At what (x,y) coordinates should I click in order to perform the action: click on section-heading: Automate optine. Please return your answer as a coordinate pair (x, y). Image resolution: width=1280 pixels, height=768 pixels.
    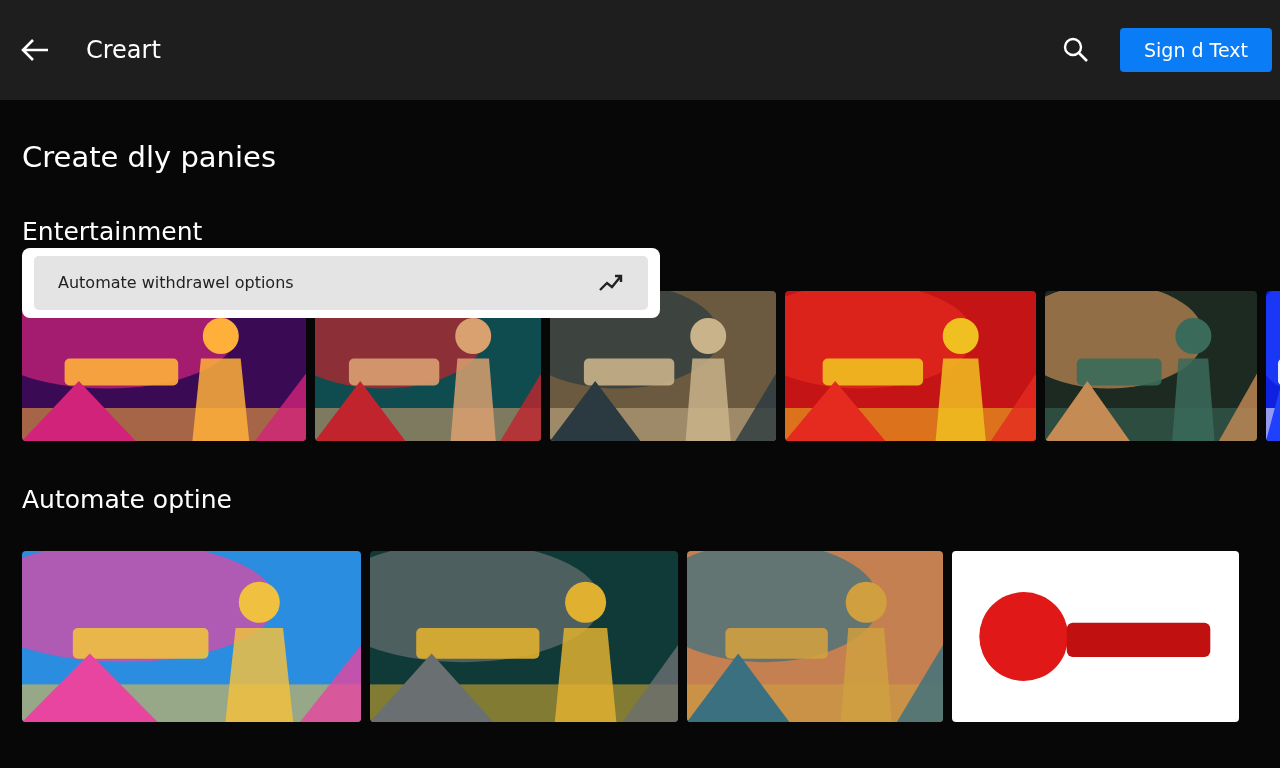
    Looking at the image, I should click on (127, 499).